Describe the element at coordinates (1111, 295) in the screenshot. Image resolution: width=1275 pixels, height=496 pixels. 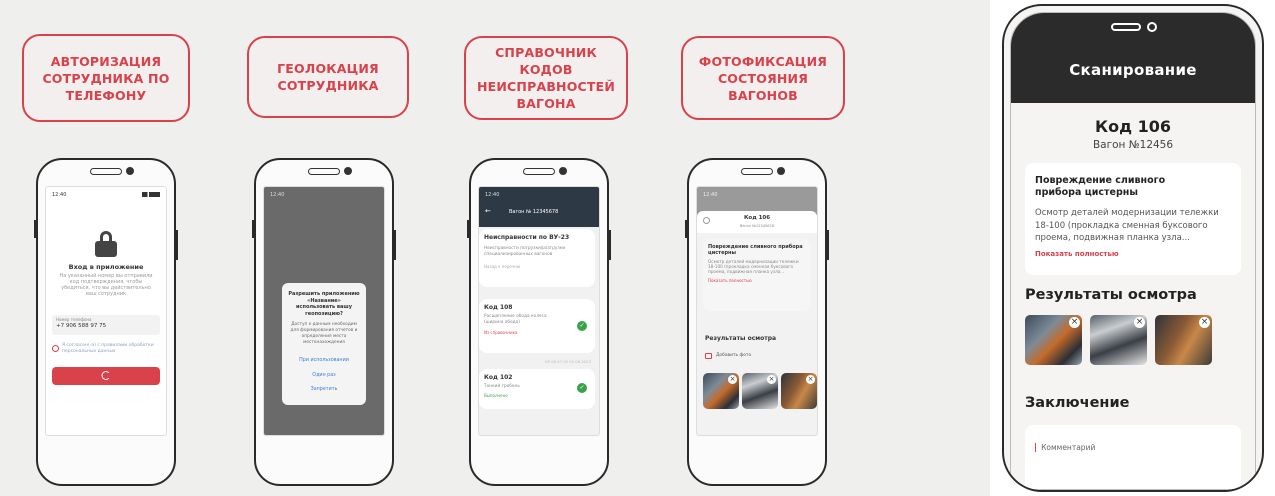
I see `inspection-results-heading: Результаты осмотра` at that location.